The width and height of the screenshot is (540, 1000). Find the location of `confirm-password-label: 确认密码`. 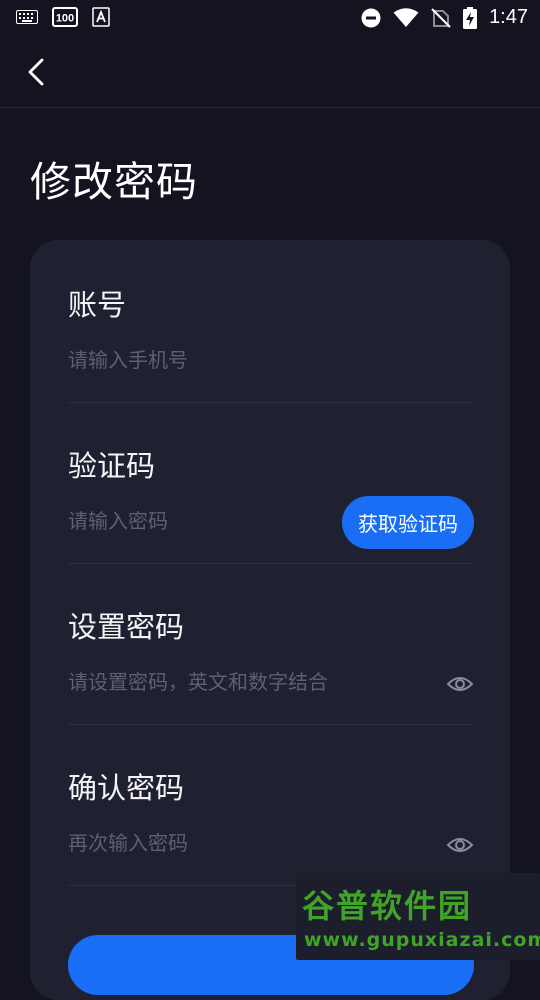

confirm-password-label: 确认密码 is located at coordinates (126, 788).